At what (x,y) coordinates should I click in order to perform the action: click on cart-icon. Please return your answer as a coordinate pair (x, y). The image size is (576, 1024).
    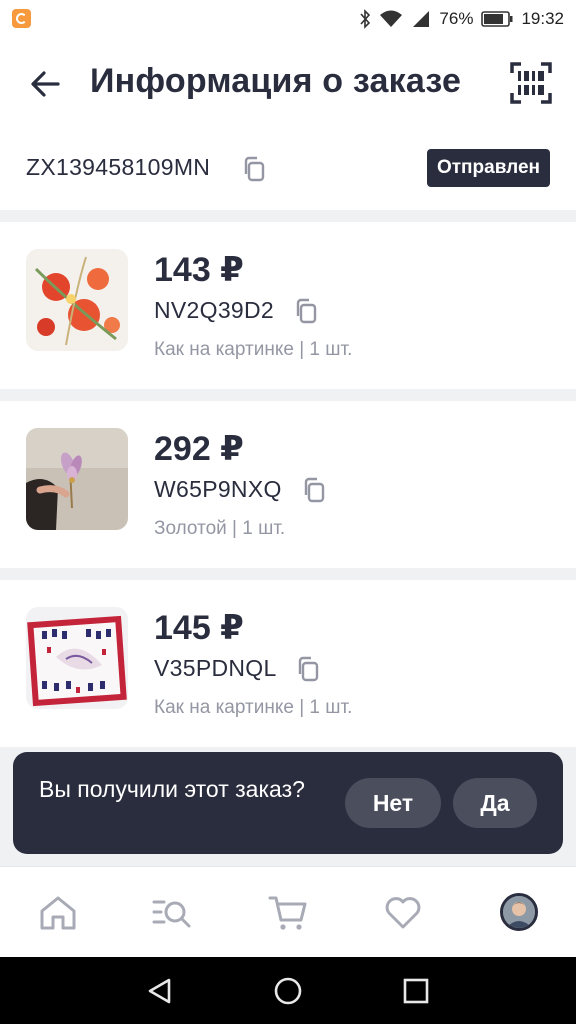
    Looking at the image, I should click on (288, 913).